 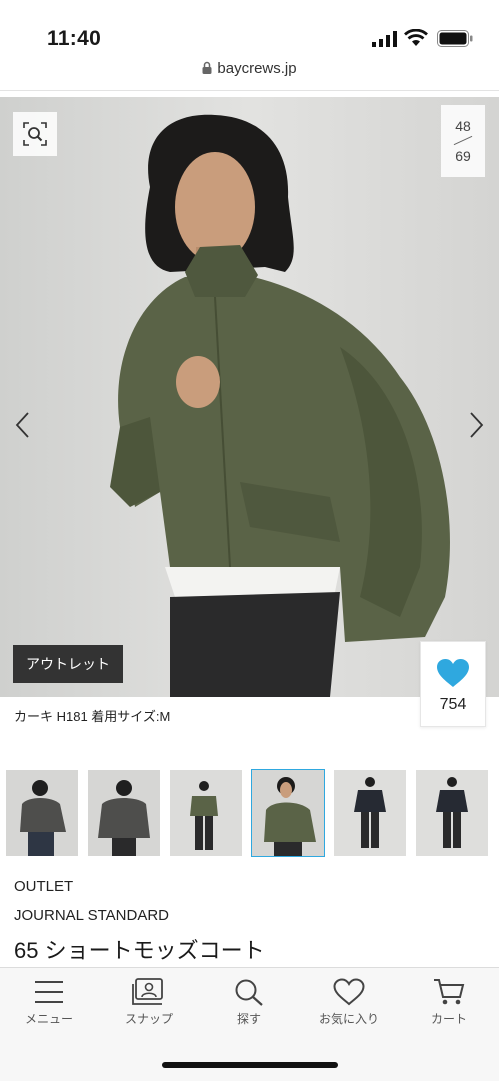 I want to click on snap-icon, so click(x=147, y=991).